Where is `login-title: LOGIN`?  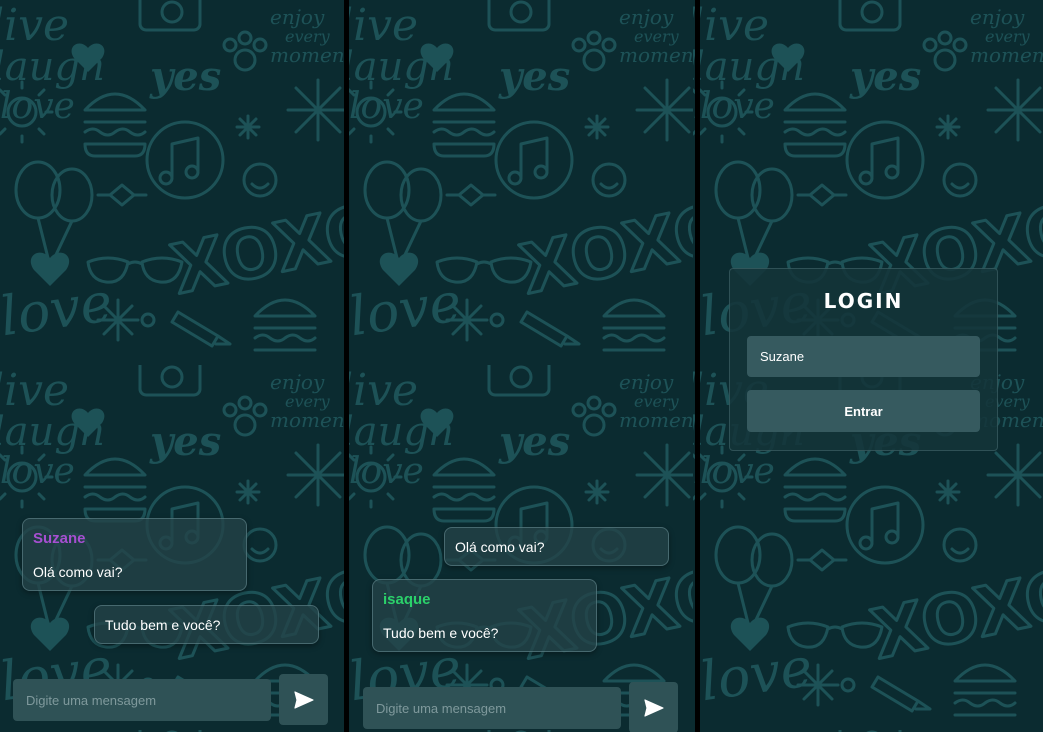 login-title: LOGIN is located at coordinates (863, 301).